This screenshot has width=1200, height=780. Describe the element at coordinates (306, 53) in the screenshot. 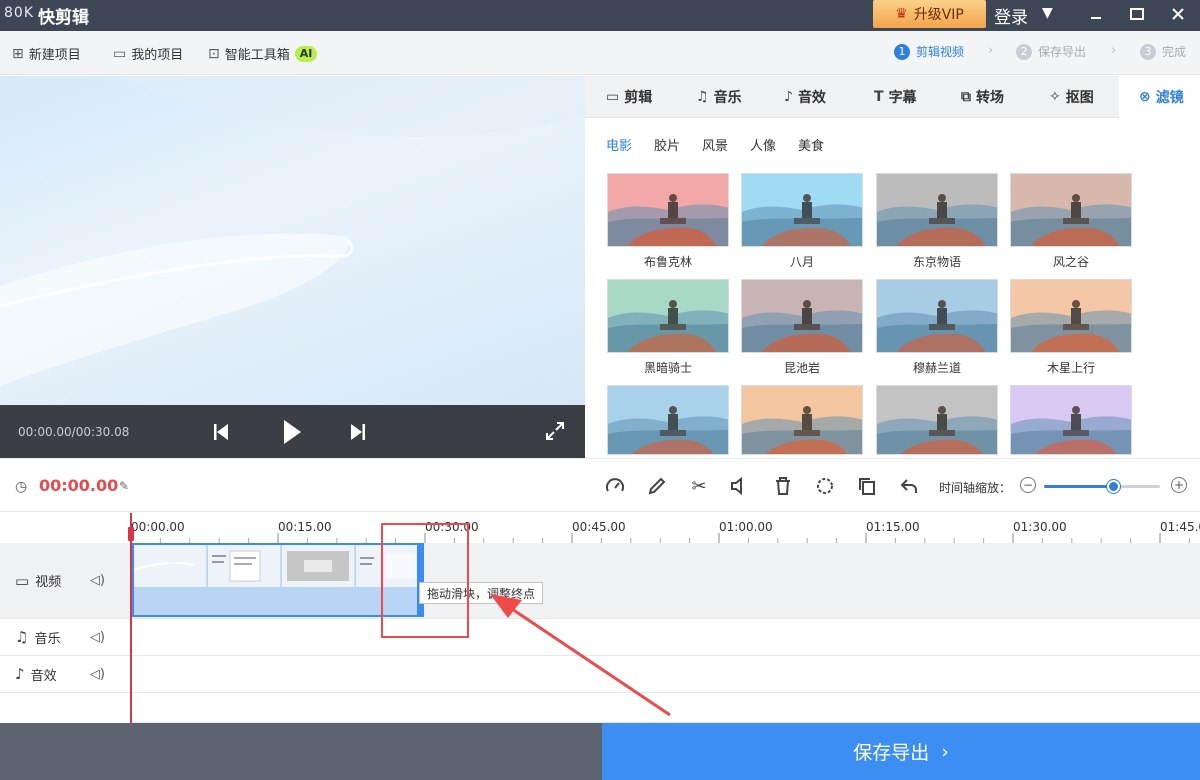

I see `ai-badge: AI` at that location.